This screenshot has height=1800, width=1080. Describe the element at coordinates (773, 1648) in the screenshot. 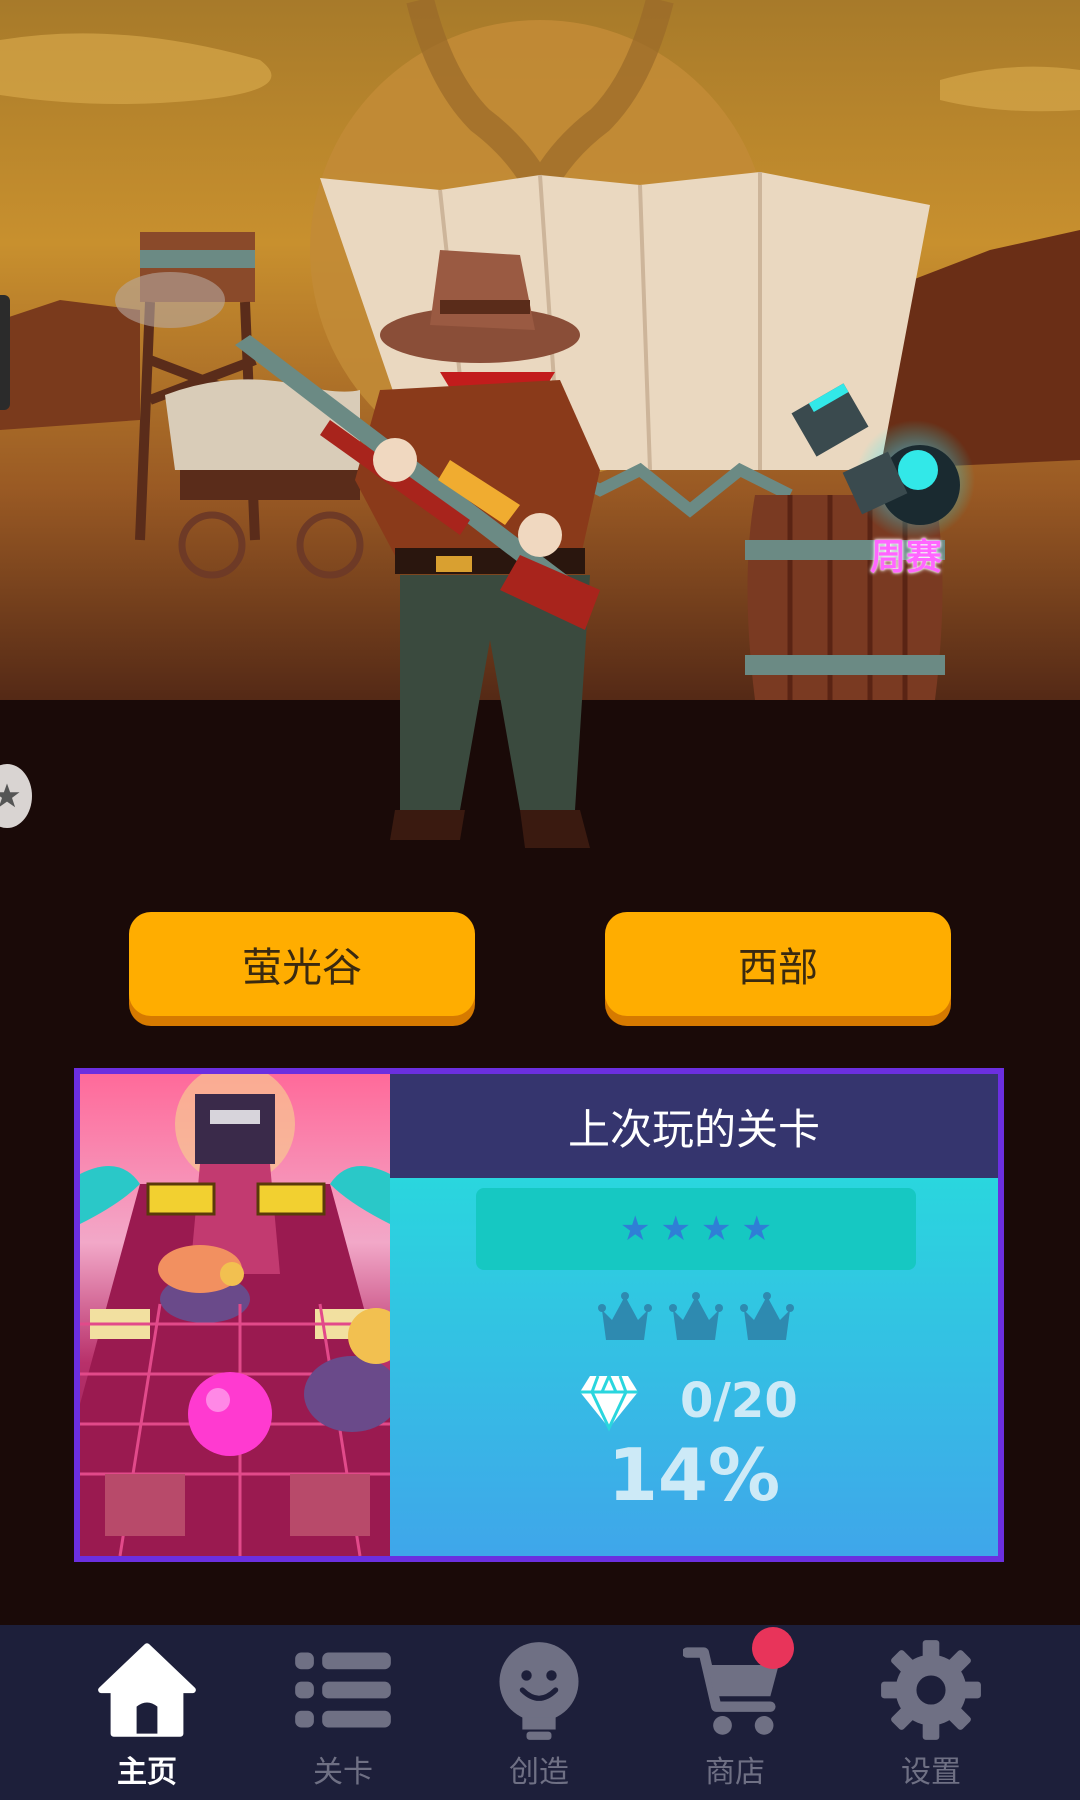

I see `notification-badge` at that location.